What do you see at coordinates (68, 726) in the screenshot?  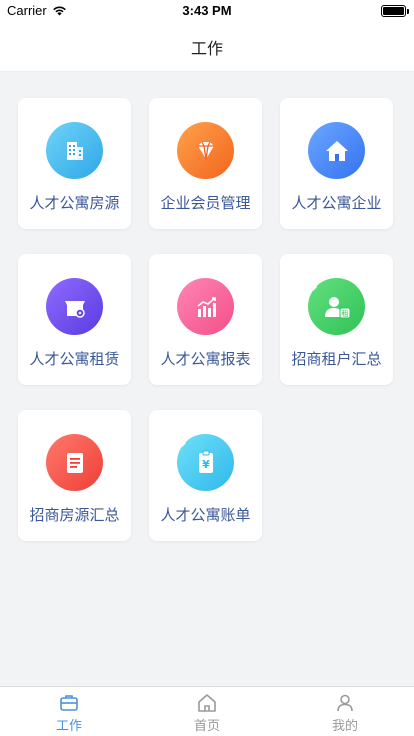 I see `tab-label: 工作` at bounding box center [68, 726].